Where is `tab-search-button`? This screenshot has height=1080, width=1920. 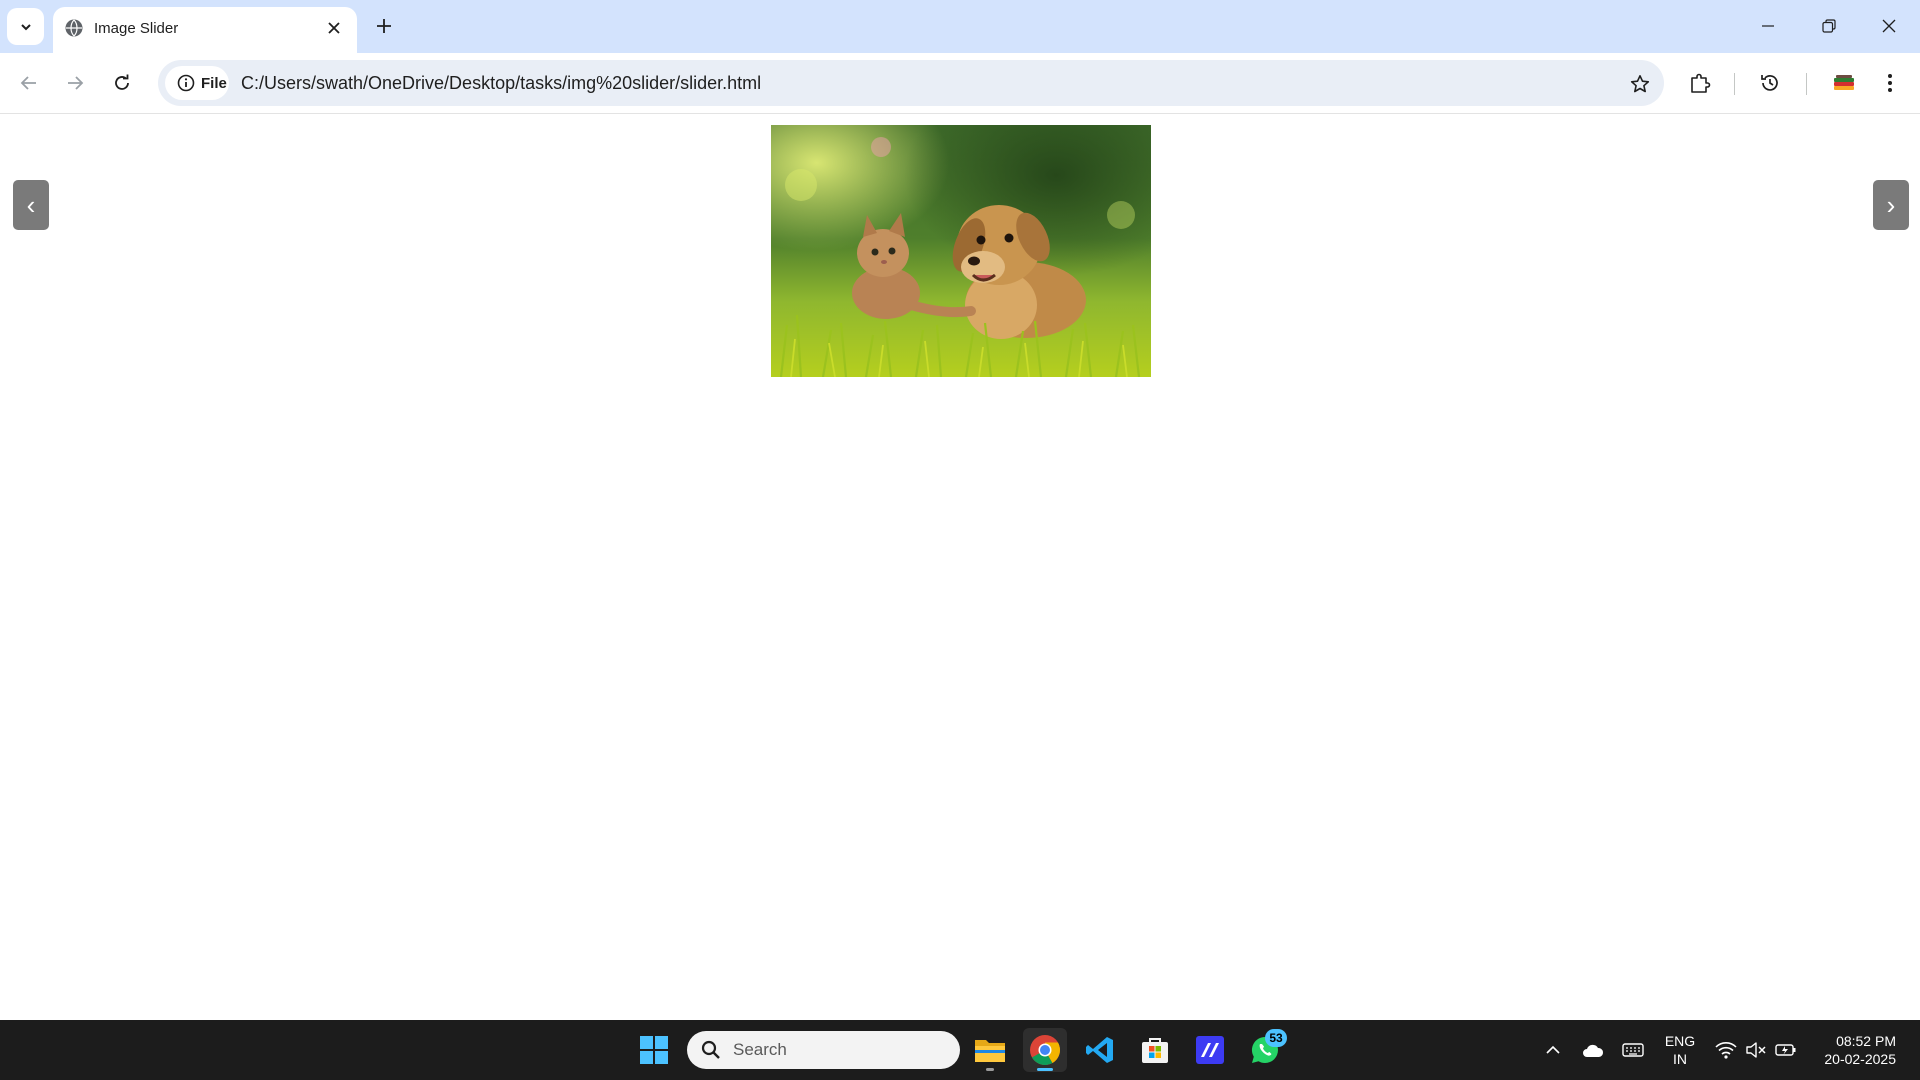
tab-search-button is located at coordinates (25, 26).